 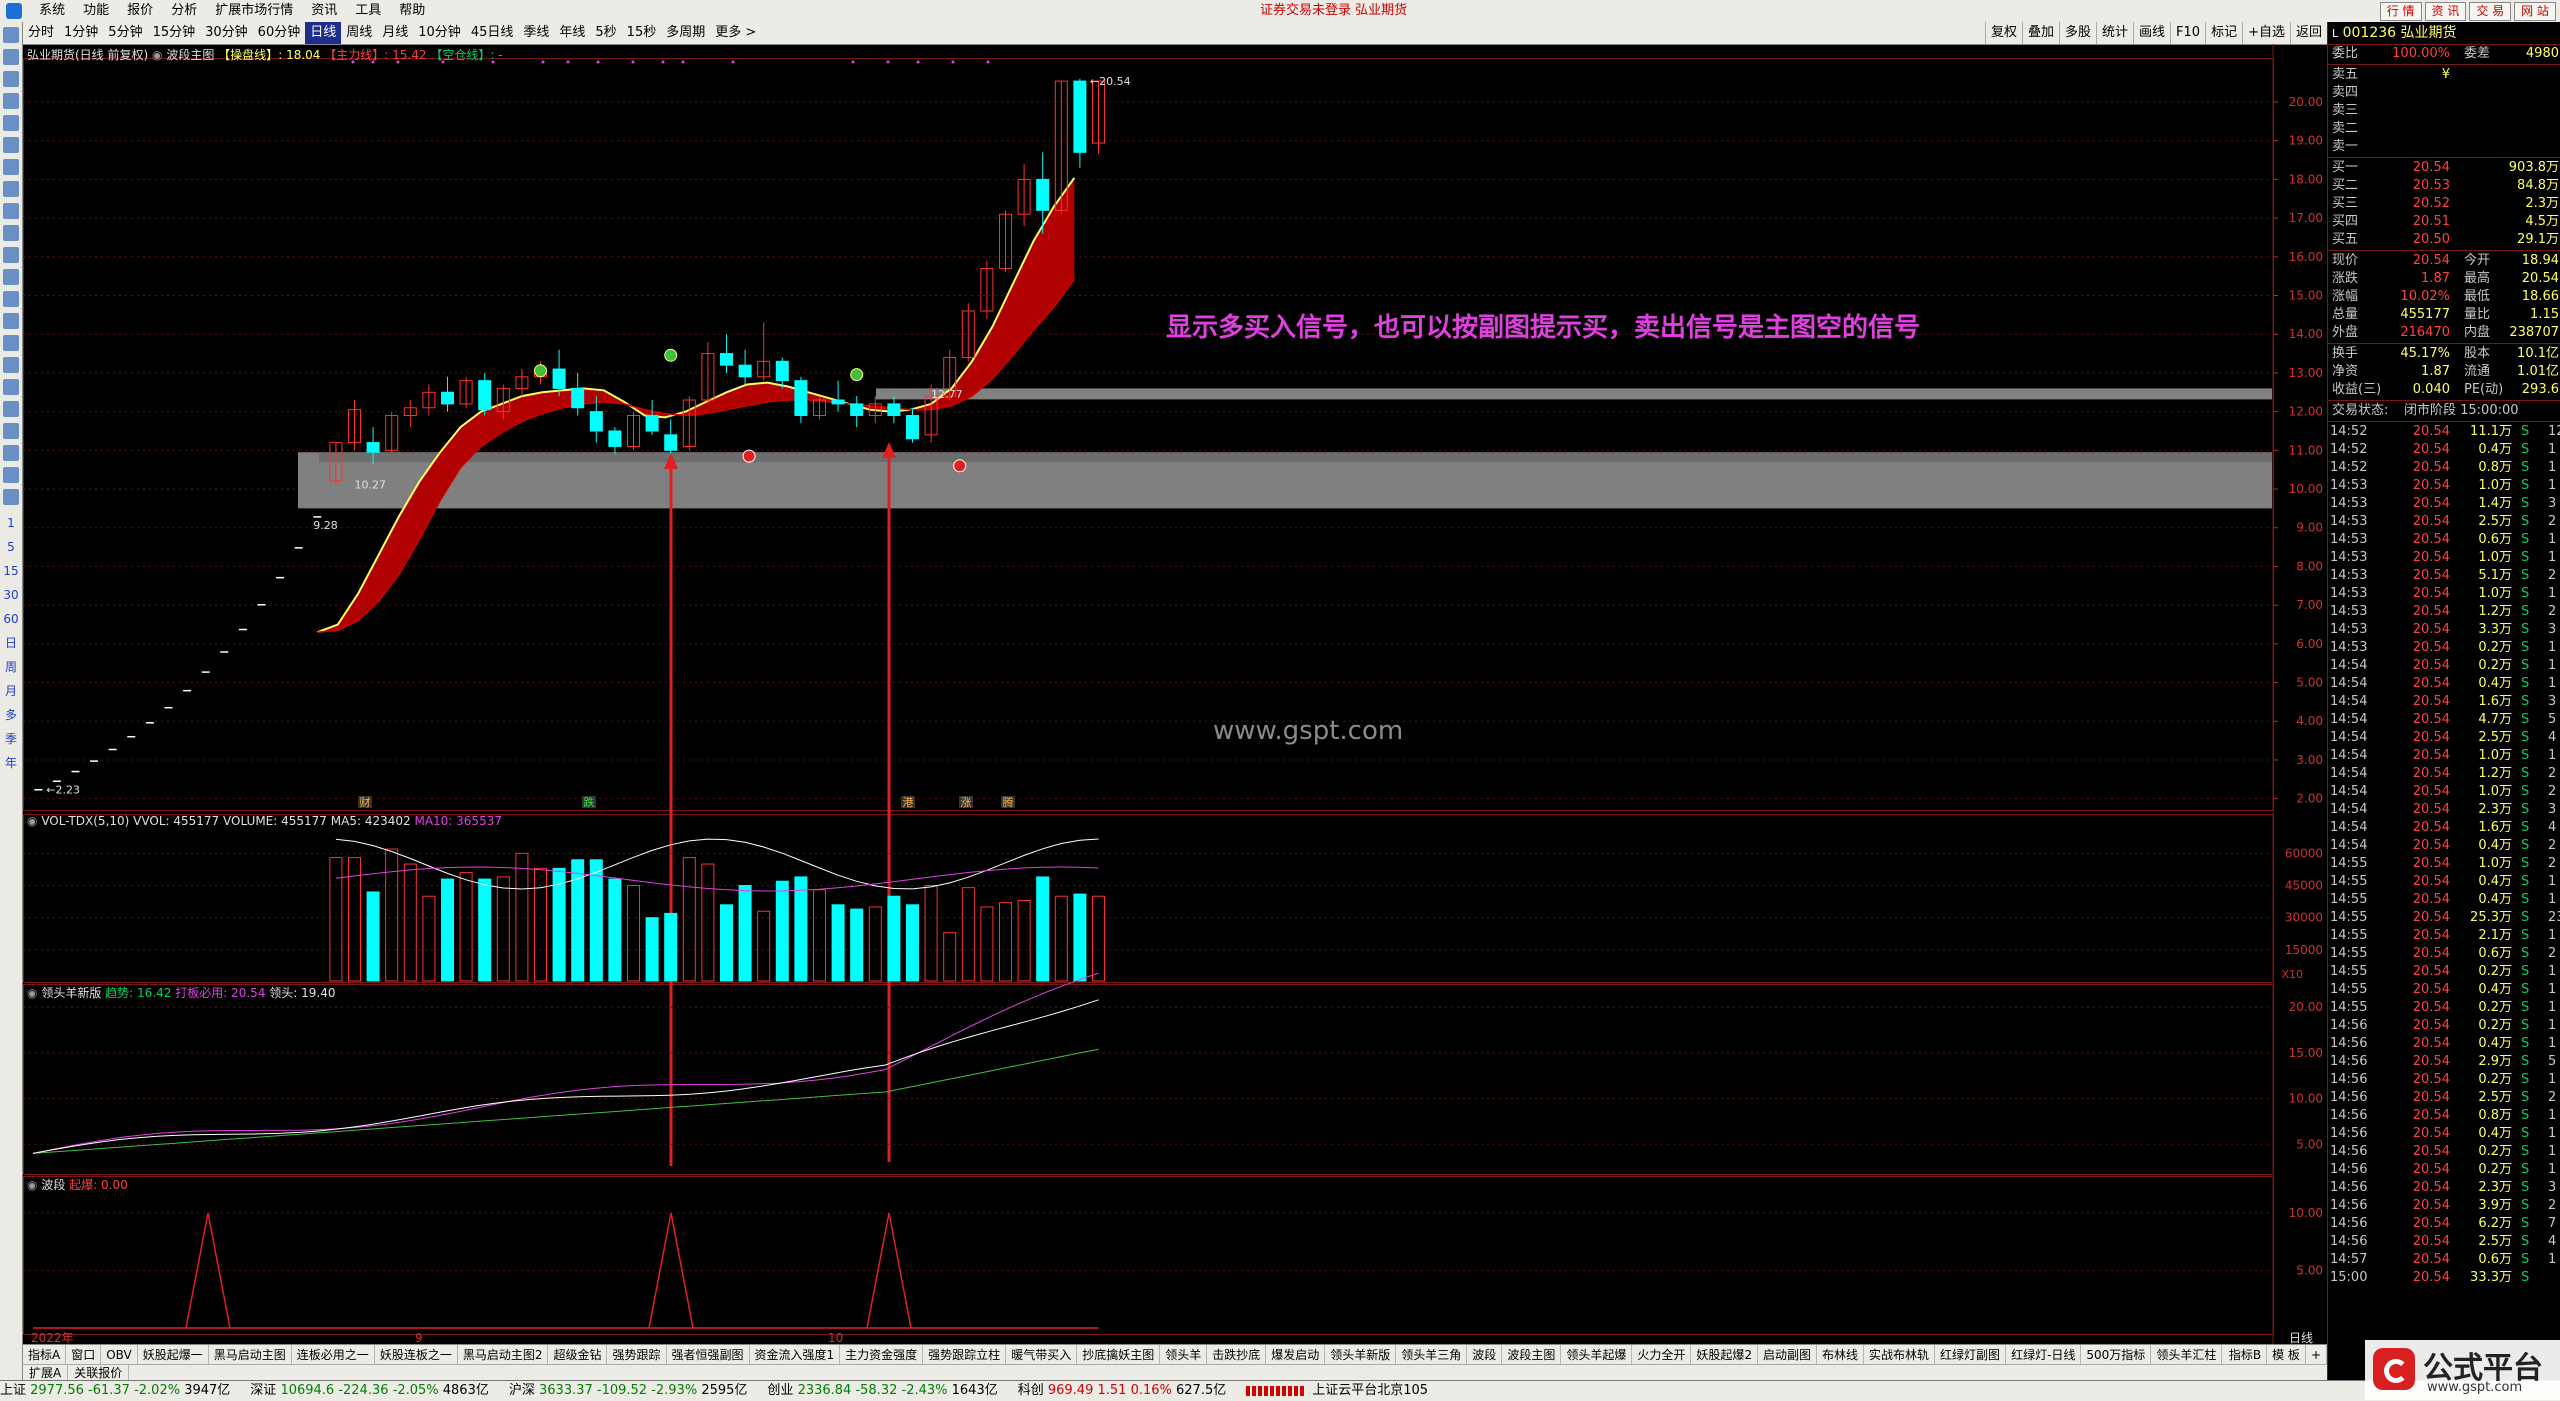 I want to click on toolbar-period-8: 多, so click(x=11, y=715).